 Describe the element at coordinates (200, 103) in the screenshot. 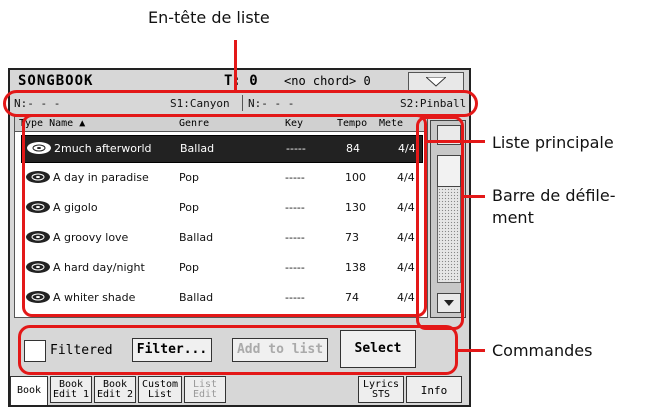

I see `s1-style: S1:Canyon` at that location.